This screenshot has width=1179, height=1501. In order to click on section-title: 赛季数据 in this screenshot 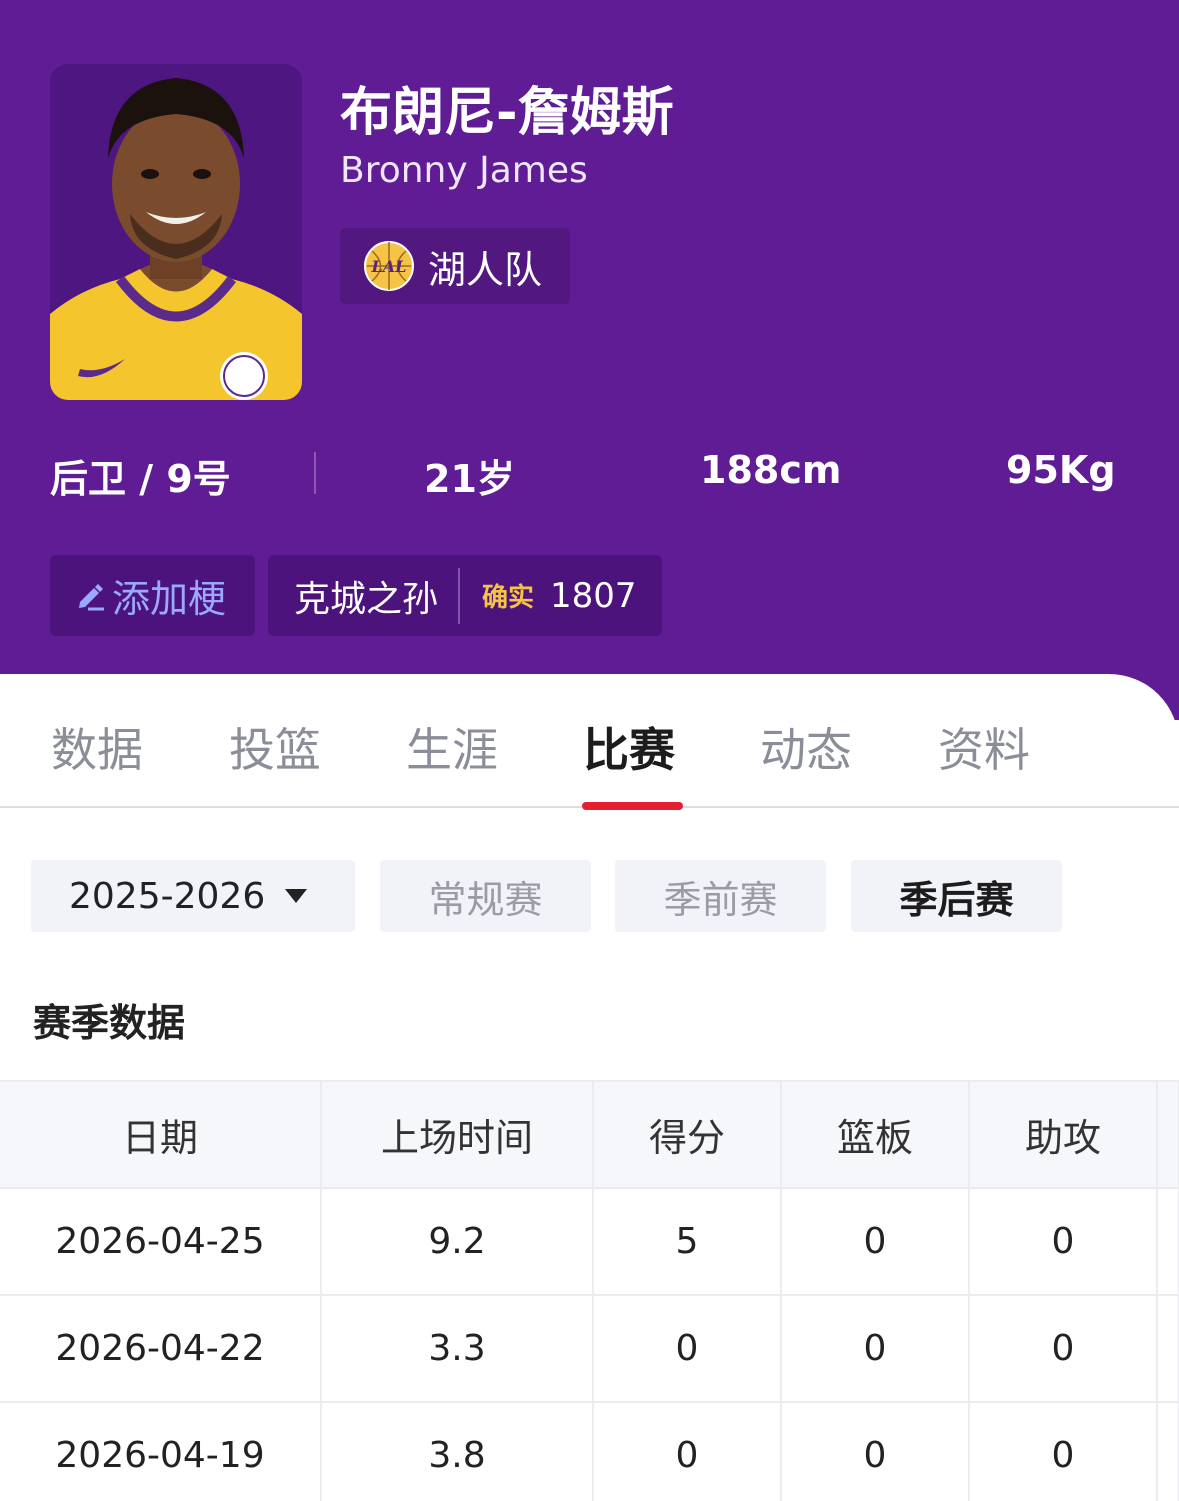, I will do `click(109, 1023)`.